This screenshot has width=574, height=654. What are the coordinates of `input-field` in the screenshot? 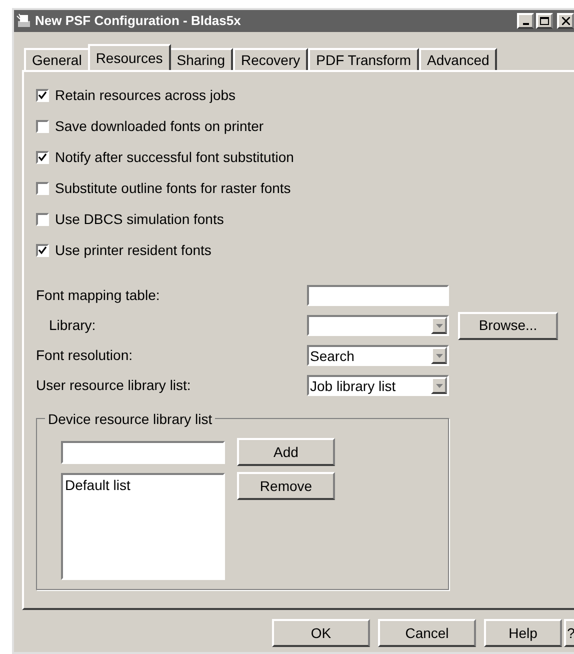 It's located at (143, 452).